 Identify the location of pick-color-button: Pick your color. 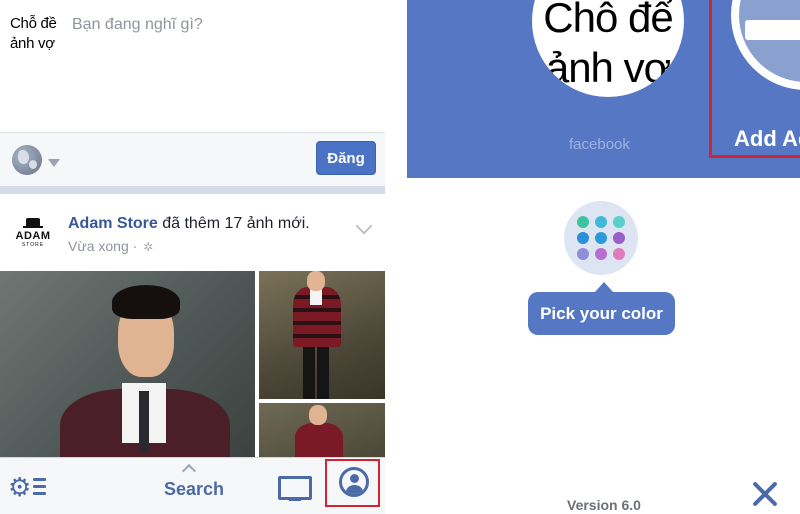
(601, 313).